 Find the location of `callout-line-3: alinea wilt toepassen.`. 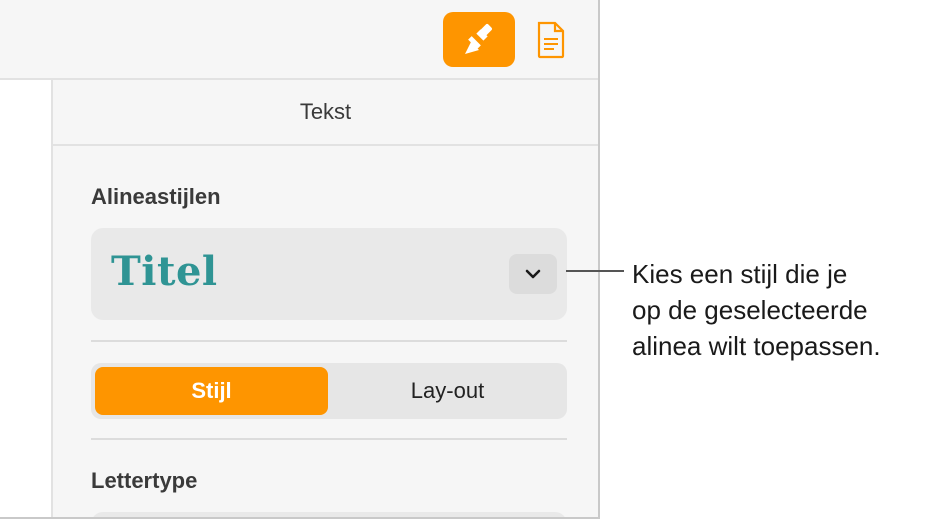

callout-line-3: alinea wilt toepassen. is located at coordinates (756, 346).